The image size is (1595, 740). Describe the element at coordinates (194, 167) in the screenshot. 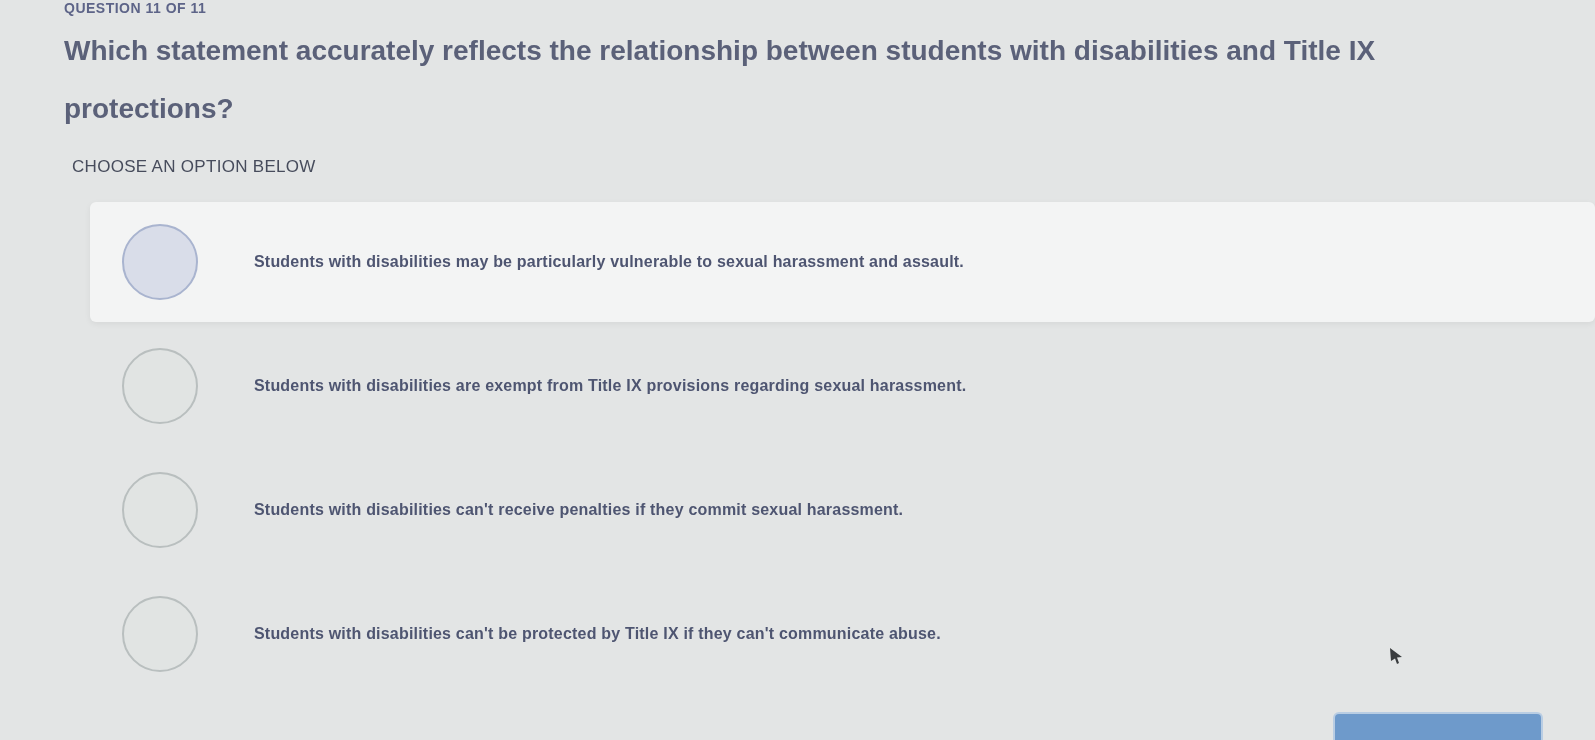

I see `instruction-text: CHOOSE AN OPTION BELOW` at that location.